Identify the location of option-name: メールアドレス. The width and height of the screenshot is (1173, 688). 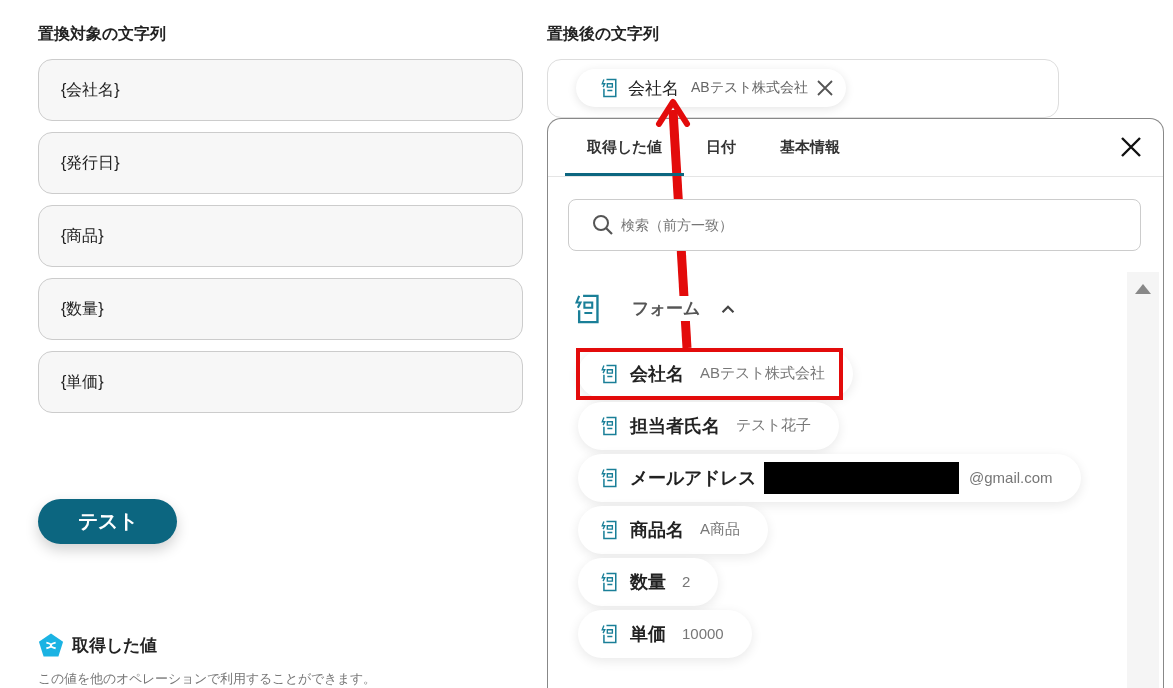
(693, 478).